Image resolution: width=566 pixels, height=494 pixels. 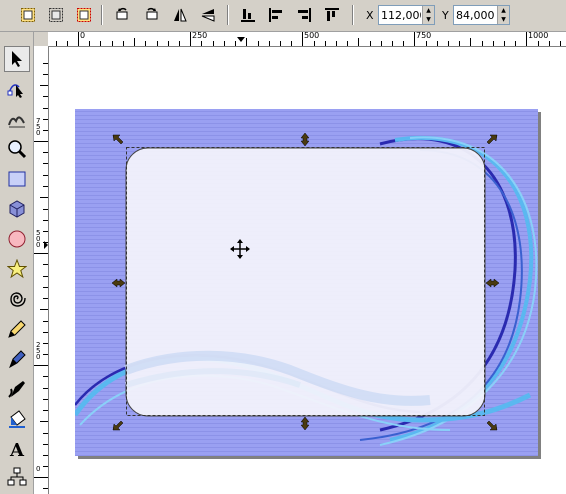 I want to click on toolbox: A, so click(x=17, y=263).